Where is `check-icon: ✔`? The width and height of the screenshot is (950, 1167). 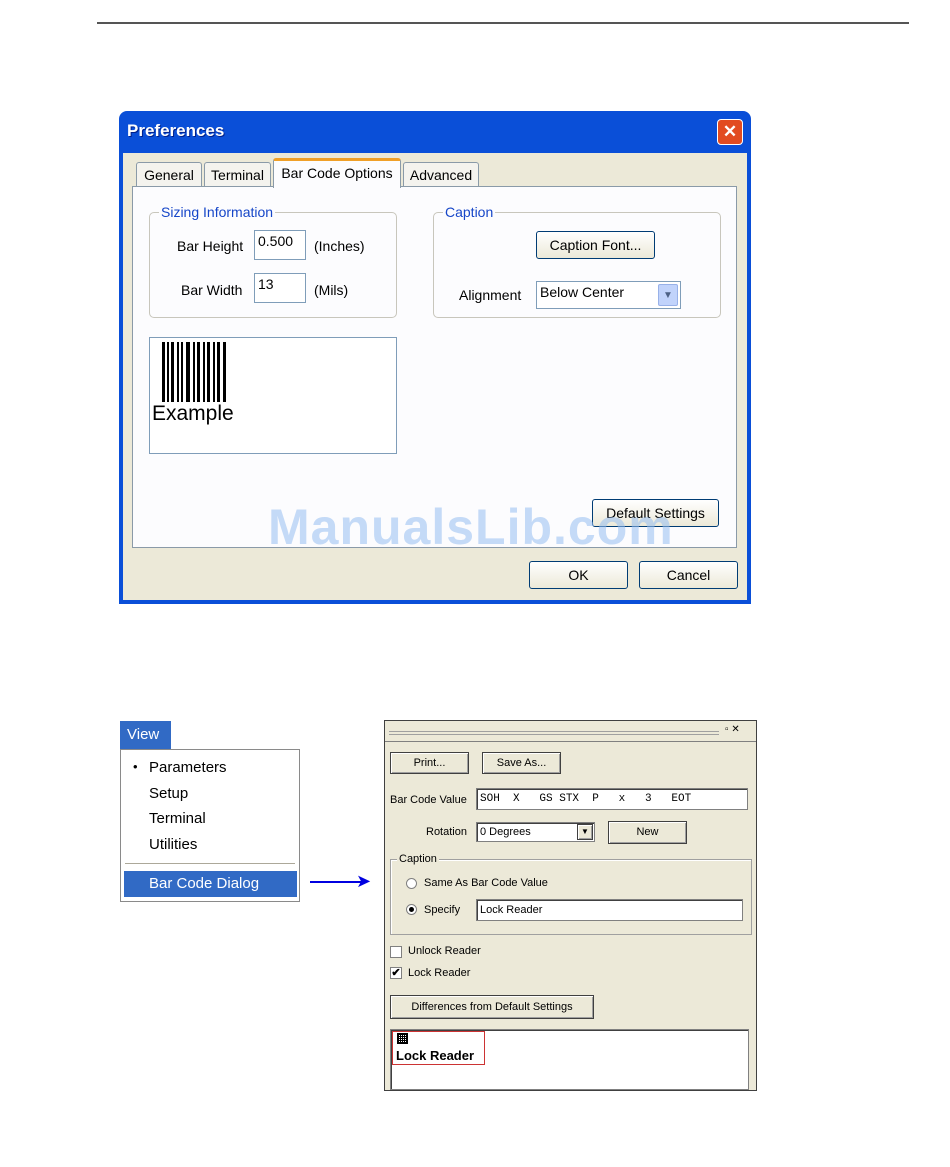
check-icon: ✔ is located at coordinates (396, 973).